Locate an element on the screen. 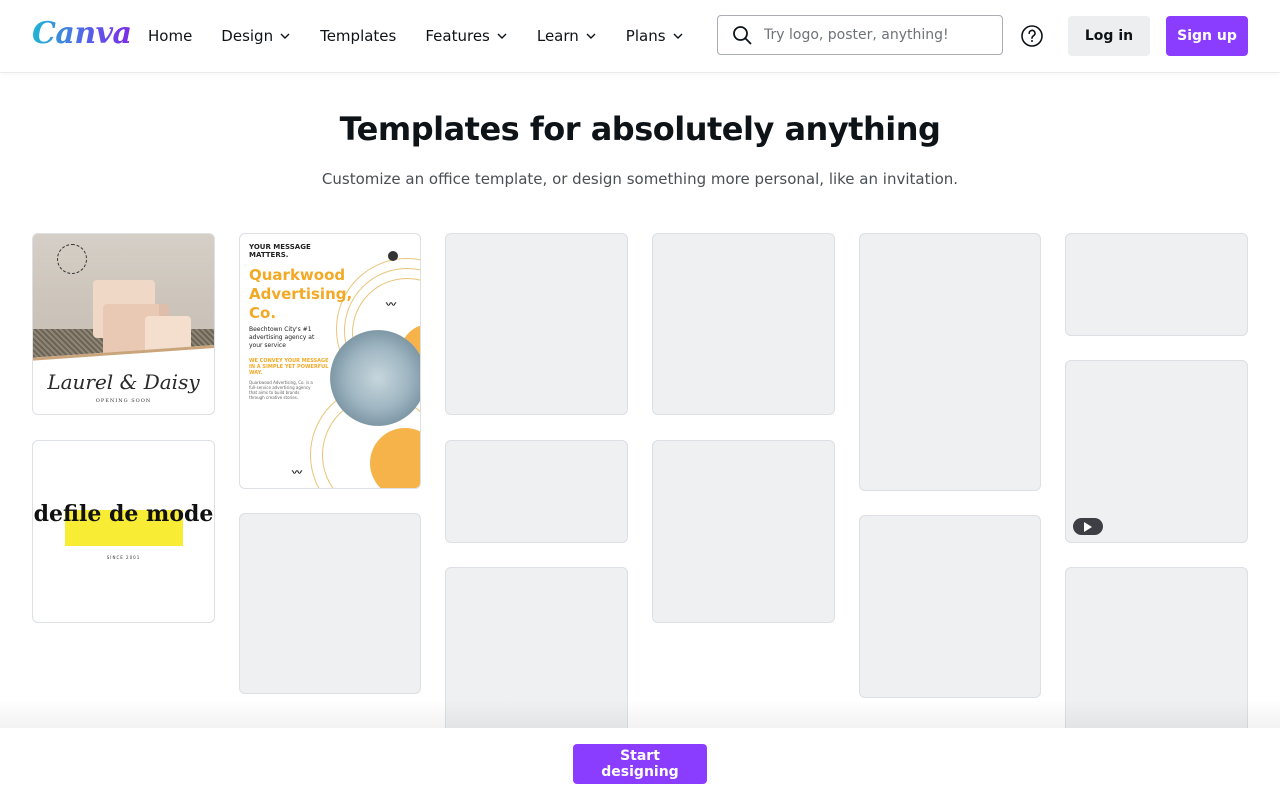  search-input is located at coordinates (879, 35).